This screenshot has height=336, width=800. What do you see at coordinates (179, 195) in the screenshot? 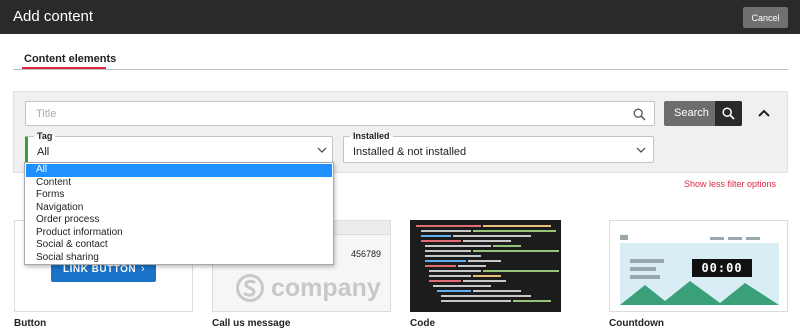
I see `dropdown-option-forms: Forms` at bounding box center [179, 195].